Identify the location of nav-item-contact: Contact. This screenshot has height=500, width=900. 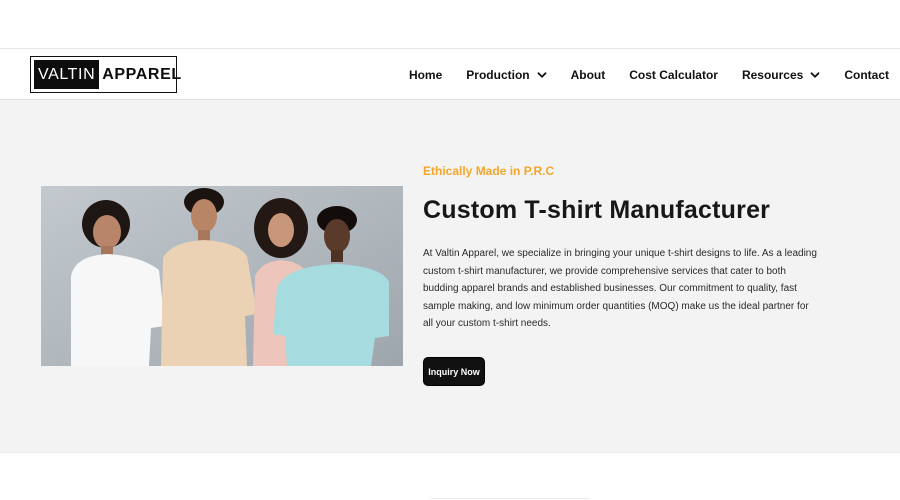
(866, 75).